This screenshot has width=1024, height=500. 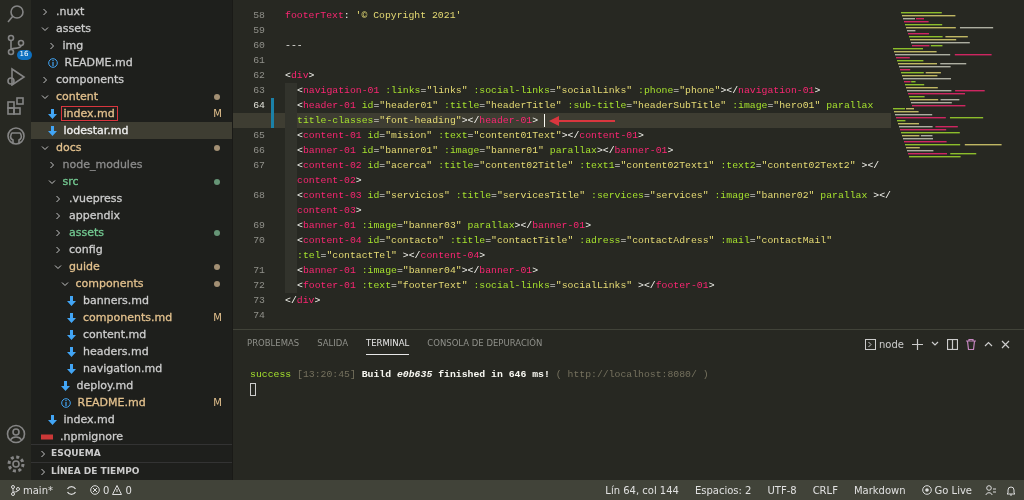 I want to click on file-item: banners.md, so click(x=131, y=300).